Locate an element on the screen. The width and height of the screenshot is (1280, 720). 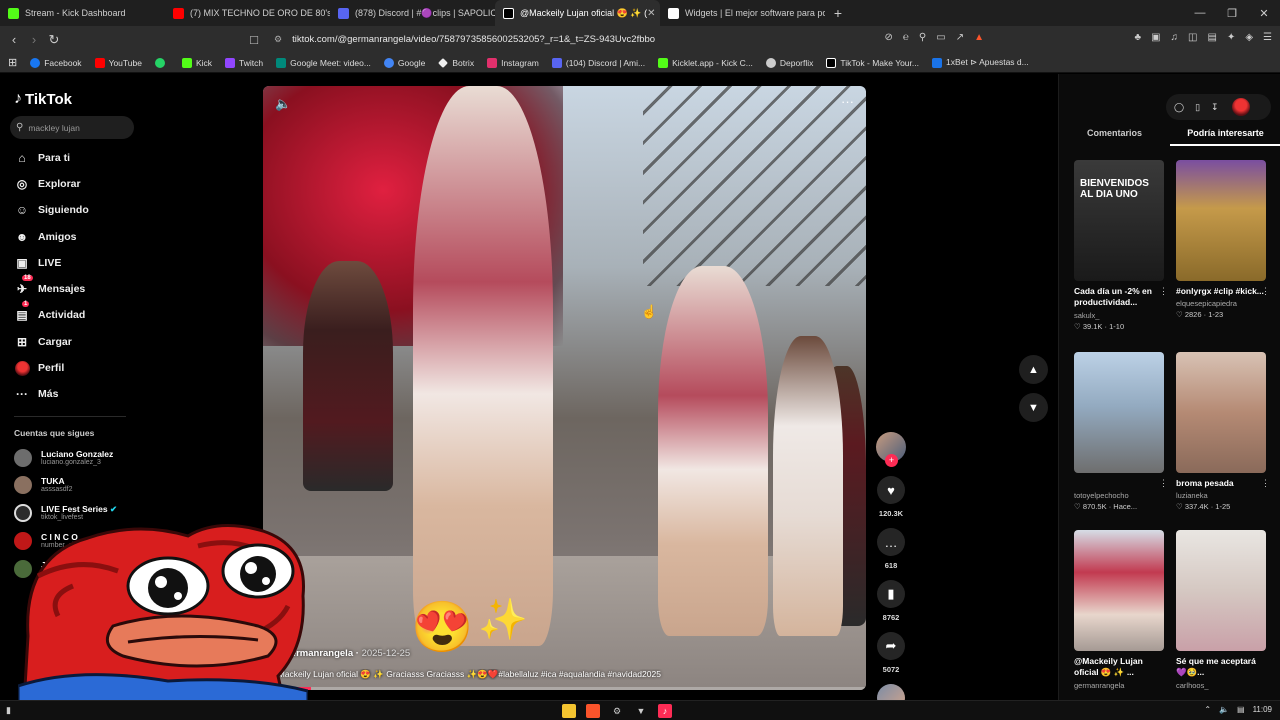
share-icon: ↗ is located at coordinates (960, 37).